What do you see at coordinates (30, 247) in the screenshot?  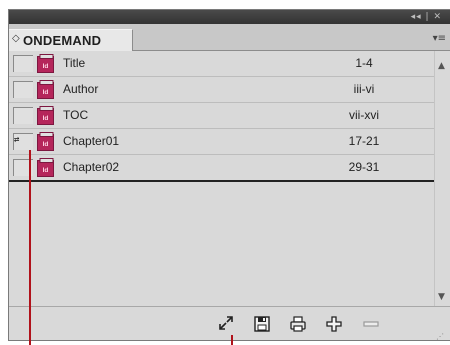 I see `callout-line-style-source` at bounding box center [30, 247].